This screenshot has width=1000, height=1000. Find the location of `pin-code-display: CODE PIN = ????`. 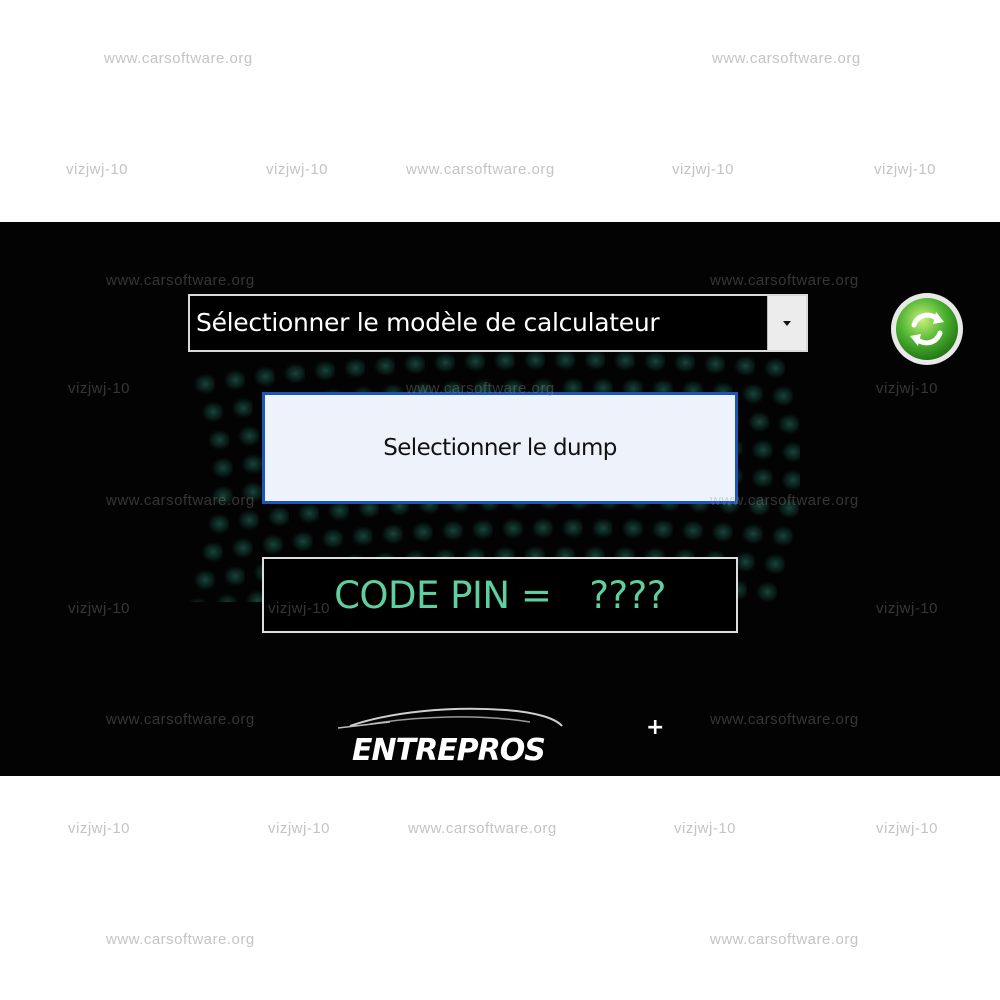

pin-code-display: CODE PIN = ???? is located at coordinates (500, 595).